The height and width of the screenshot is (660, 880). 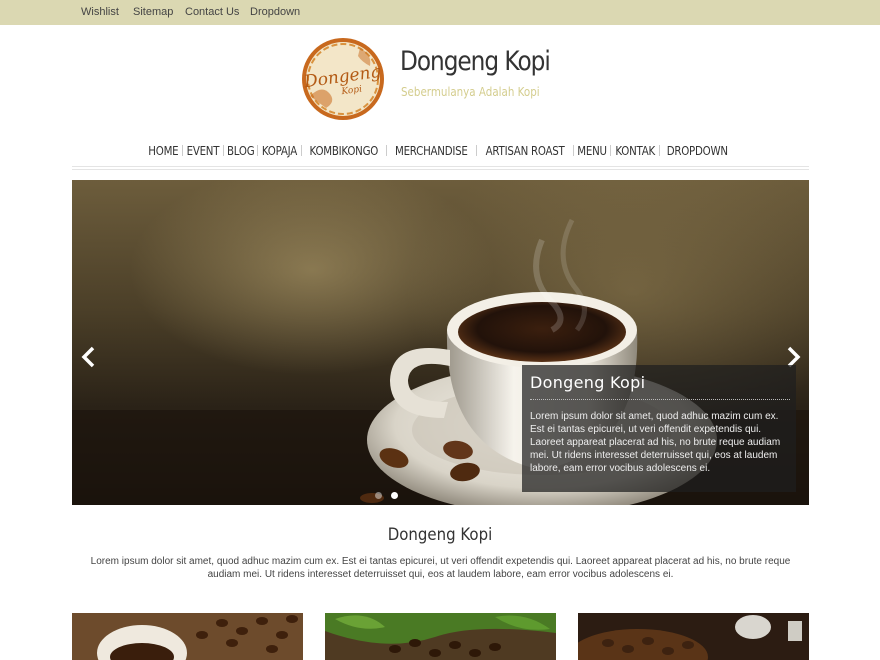 I want to click on dropdown-link: Dropdown, so click(x=275, y=12).